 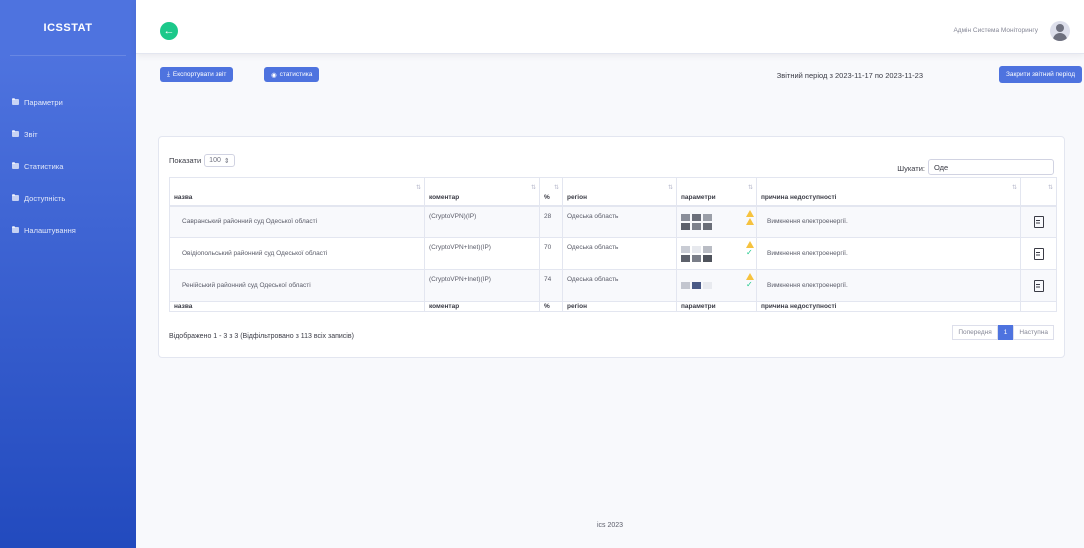 What do you see at coordinates (43, 102) in the screenshot?
I see `sidebar-item-label: Параметри` at bounding box center [43, 102].